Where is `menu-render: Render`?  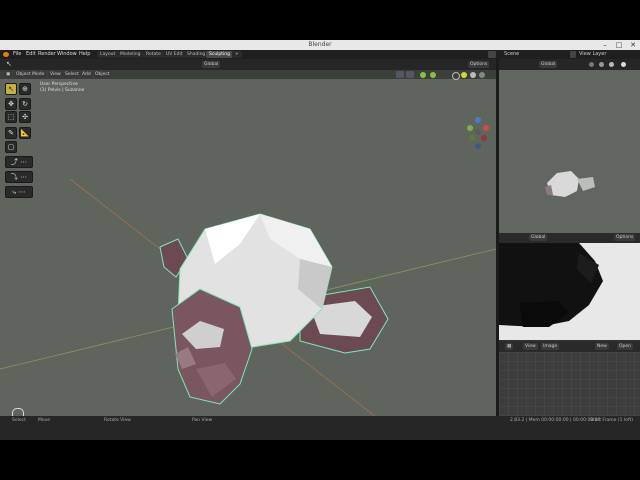 menu-render: Render is located at coordinates (47, 54).